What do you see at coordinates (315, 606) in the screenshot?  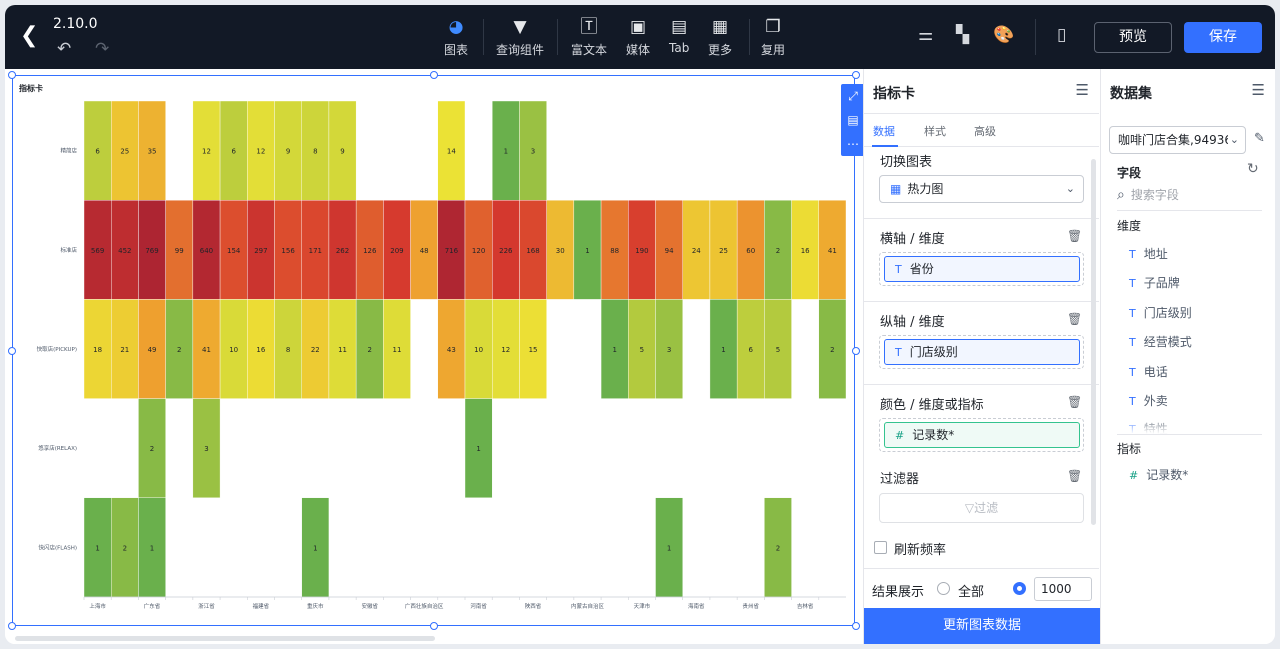 I see `x-axis-tick-label: 重庆市` at bounding box center [315, 606].